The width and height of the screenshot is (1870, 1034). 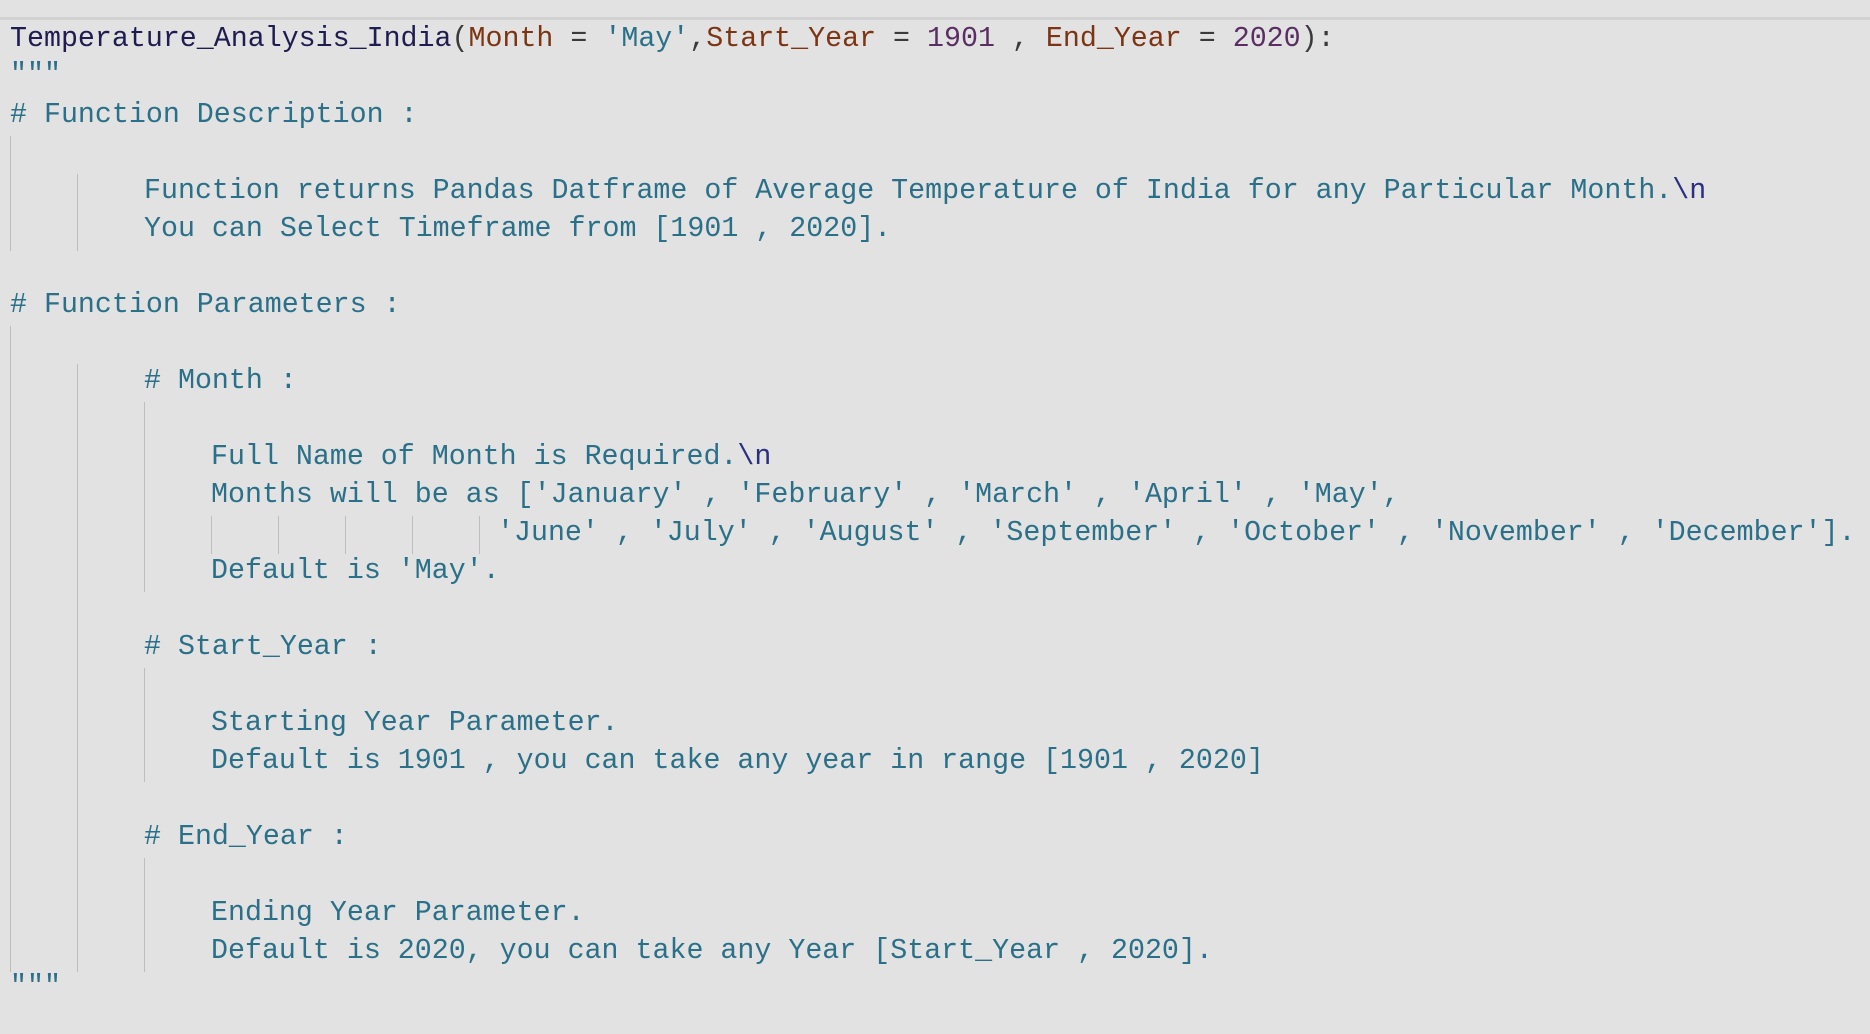 I want to click on open-paren: (, so click(x=460, y=39).